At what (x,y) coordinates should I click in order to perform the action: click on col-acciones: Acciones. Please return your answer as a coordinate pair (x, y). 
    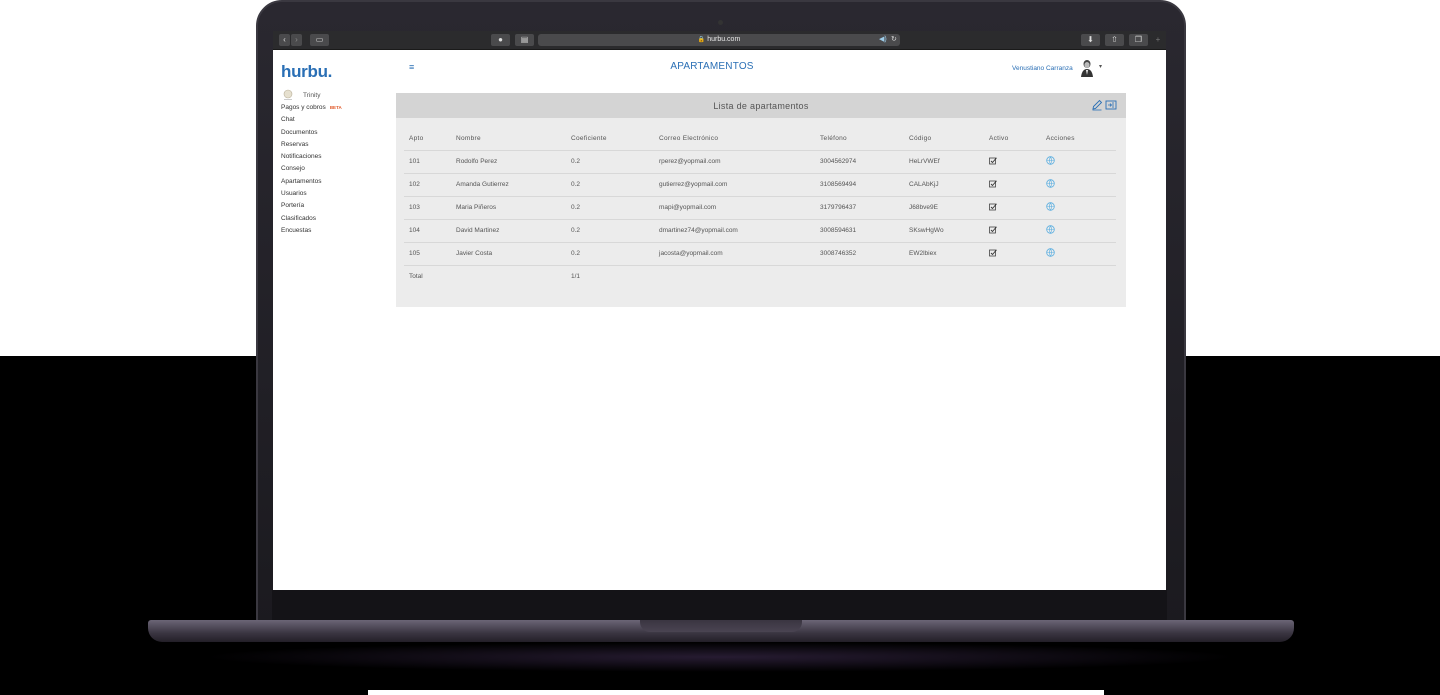
    Looking at the image, I should click on (1078, 139).